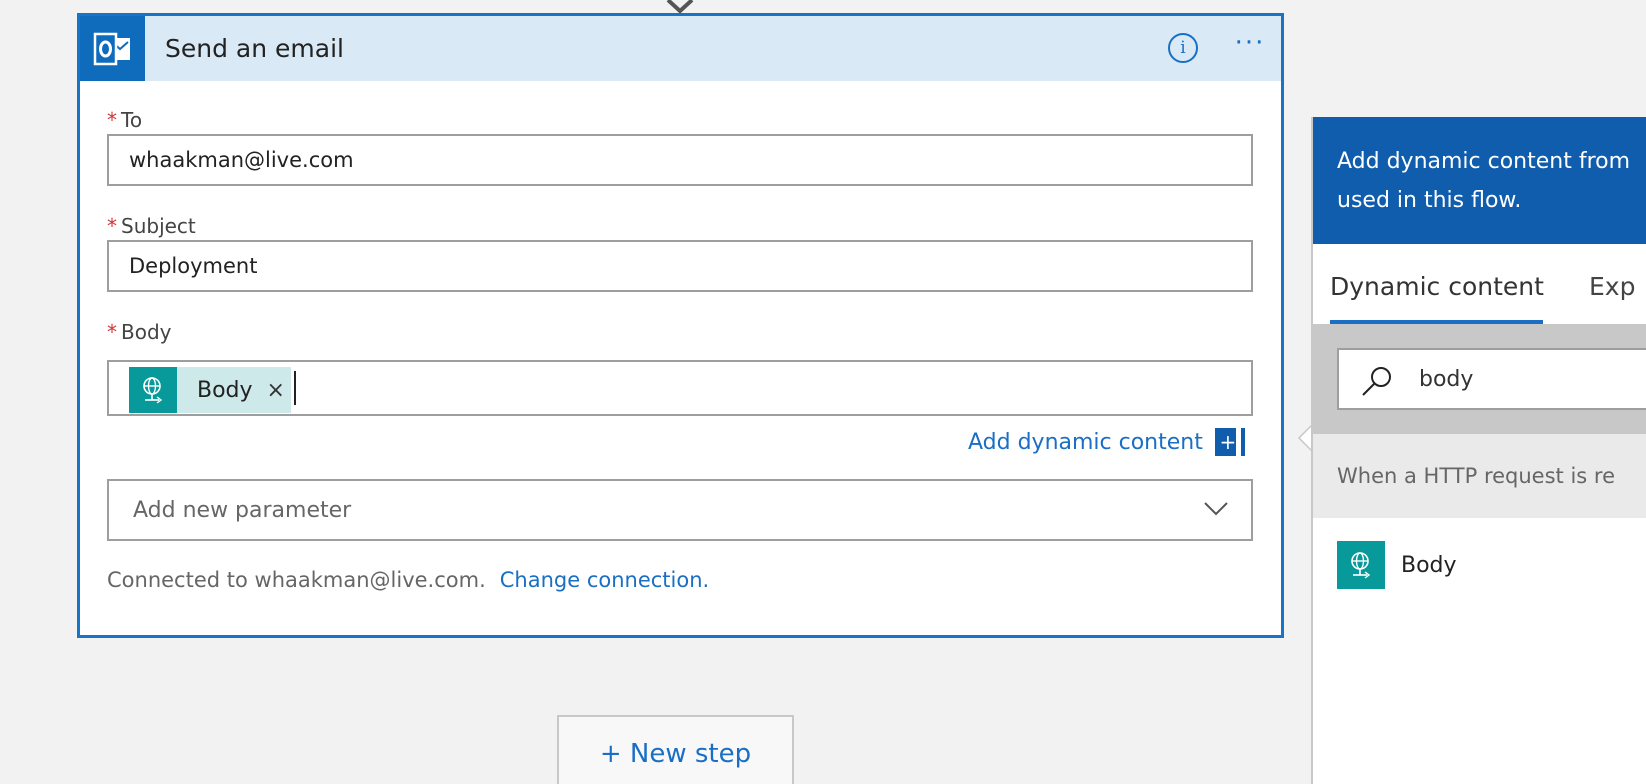 This screenshot has width=1646, height=784. I want to click on token-remove-button: ×, so click(276, 390).